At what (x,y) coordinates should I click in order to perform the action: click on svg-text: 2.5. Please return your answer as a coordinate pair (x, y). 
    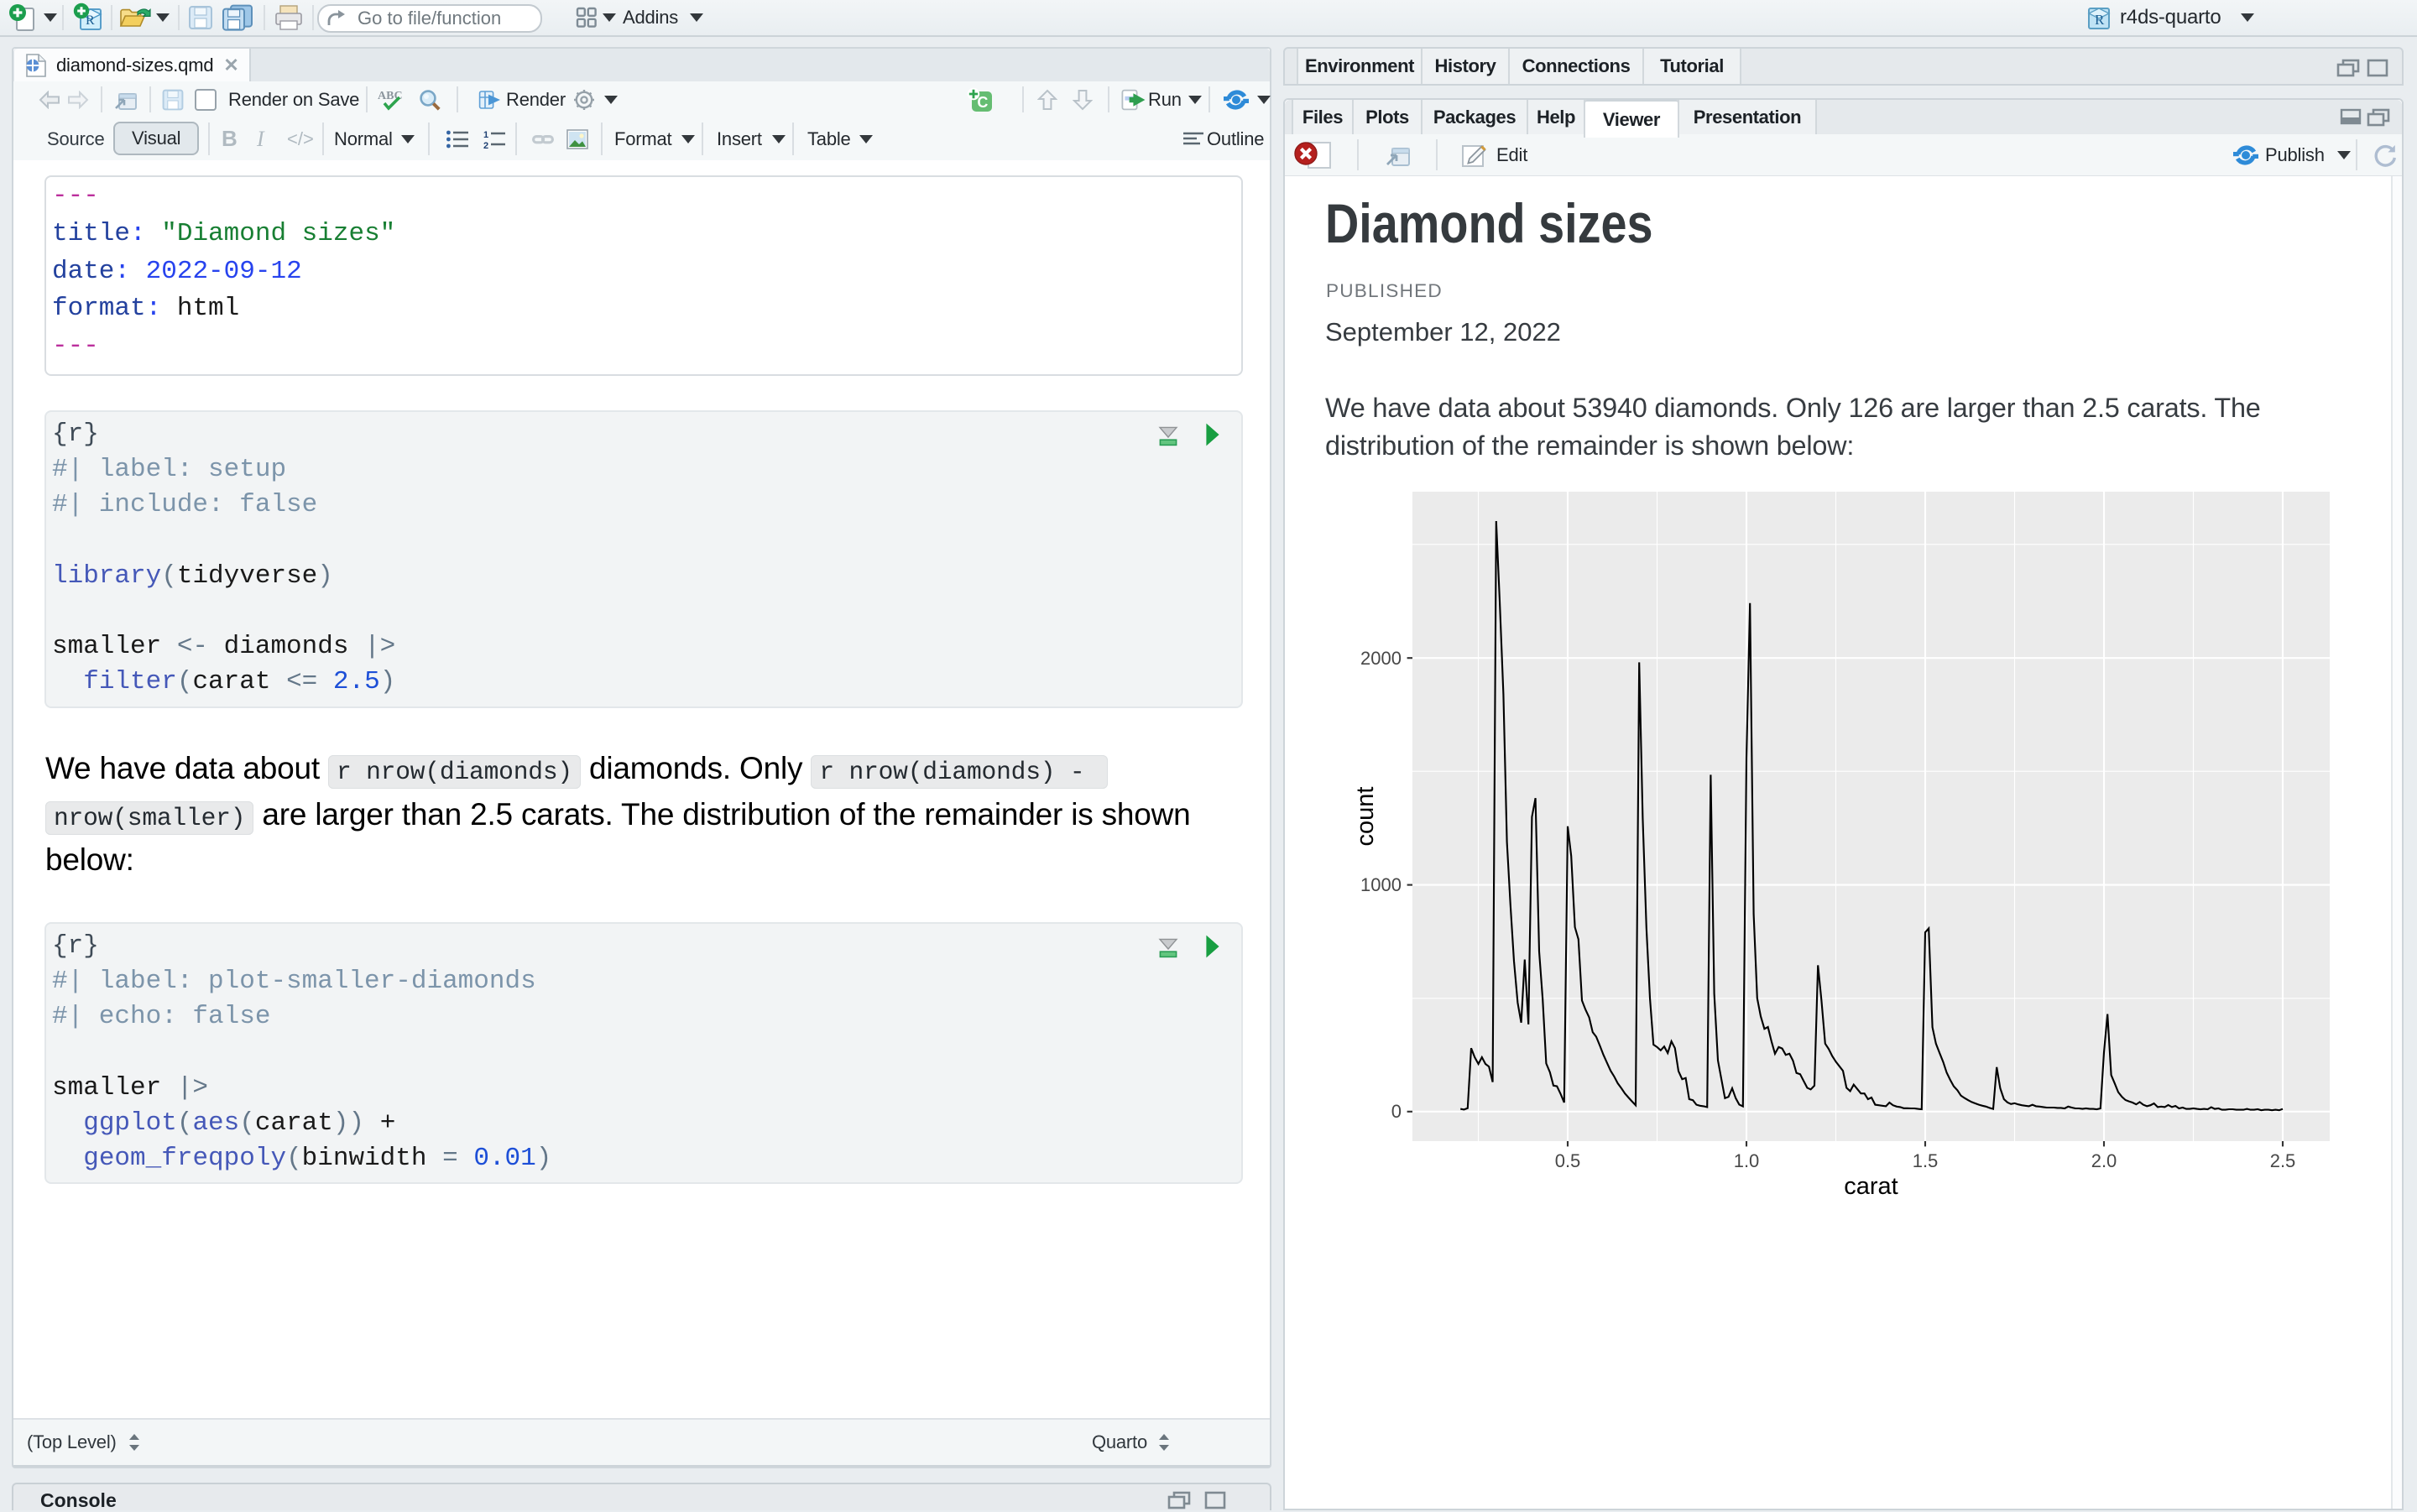
    Looking at the image, I should click on (2283, 1161).